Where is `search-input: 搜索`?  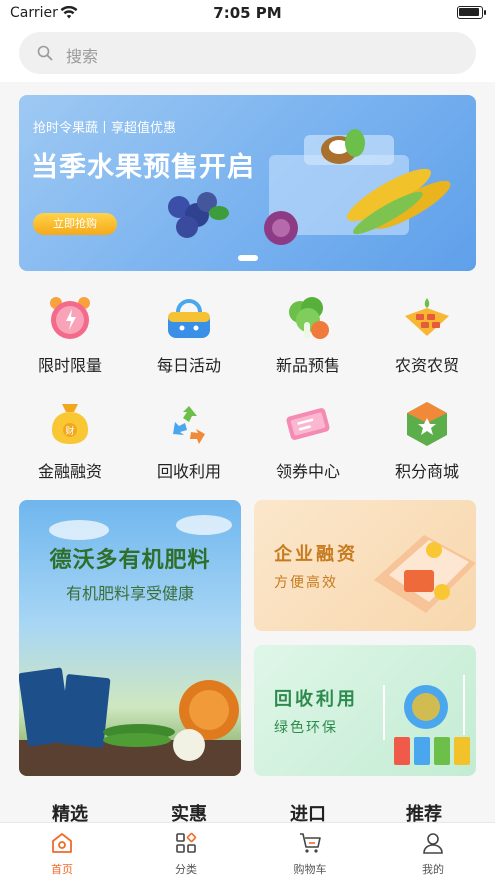 search-input: 搜索 is located at coordinates (247, 53).